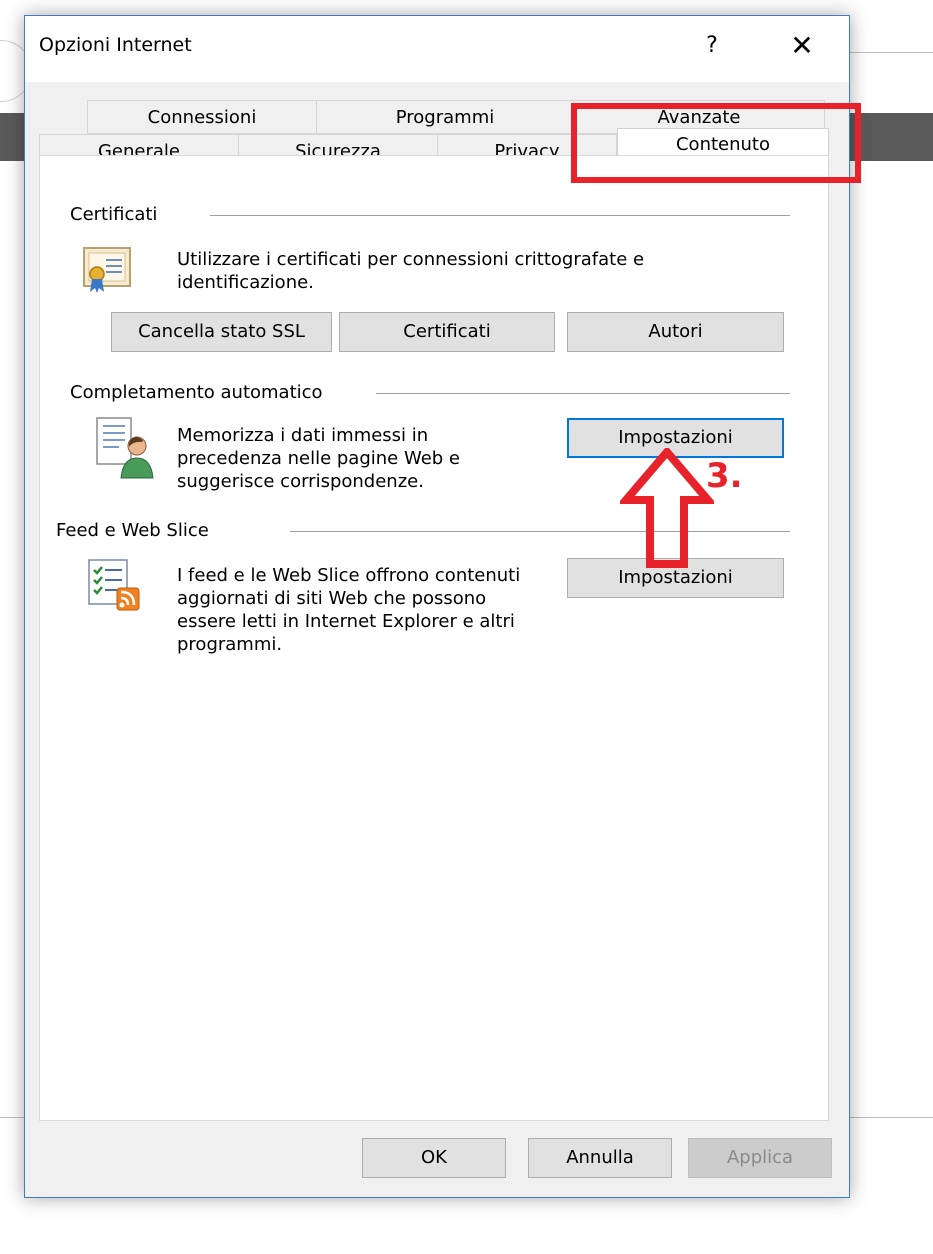  I want to click on feeds-description-line2: aggiornati di siti Web che possono, so click(332, 598).